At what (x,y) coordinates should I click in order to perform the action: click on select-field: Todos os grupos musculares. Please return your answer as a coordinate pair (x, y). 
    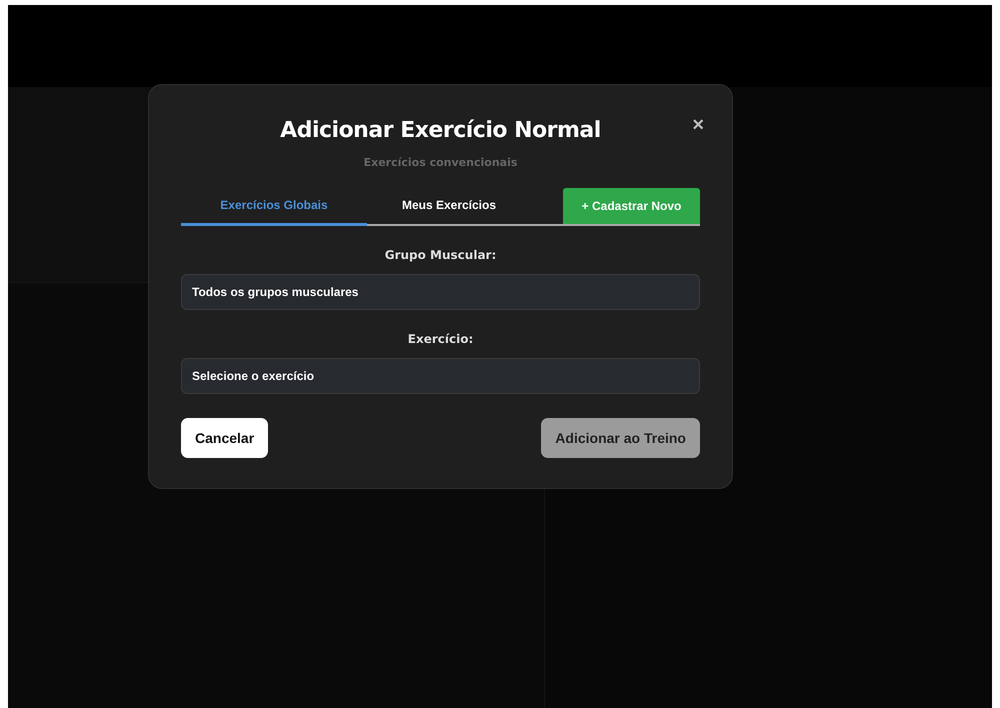
    Looking at the image, I should click on (440, 292).